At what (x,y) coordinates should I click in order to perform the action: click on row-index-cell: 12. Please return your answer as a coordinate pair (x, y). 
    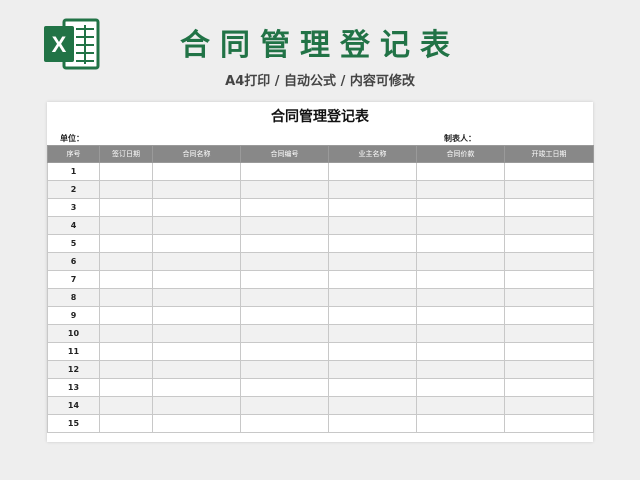
    Looking at the image, I should click on (73, 369).